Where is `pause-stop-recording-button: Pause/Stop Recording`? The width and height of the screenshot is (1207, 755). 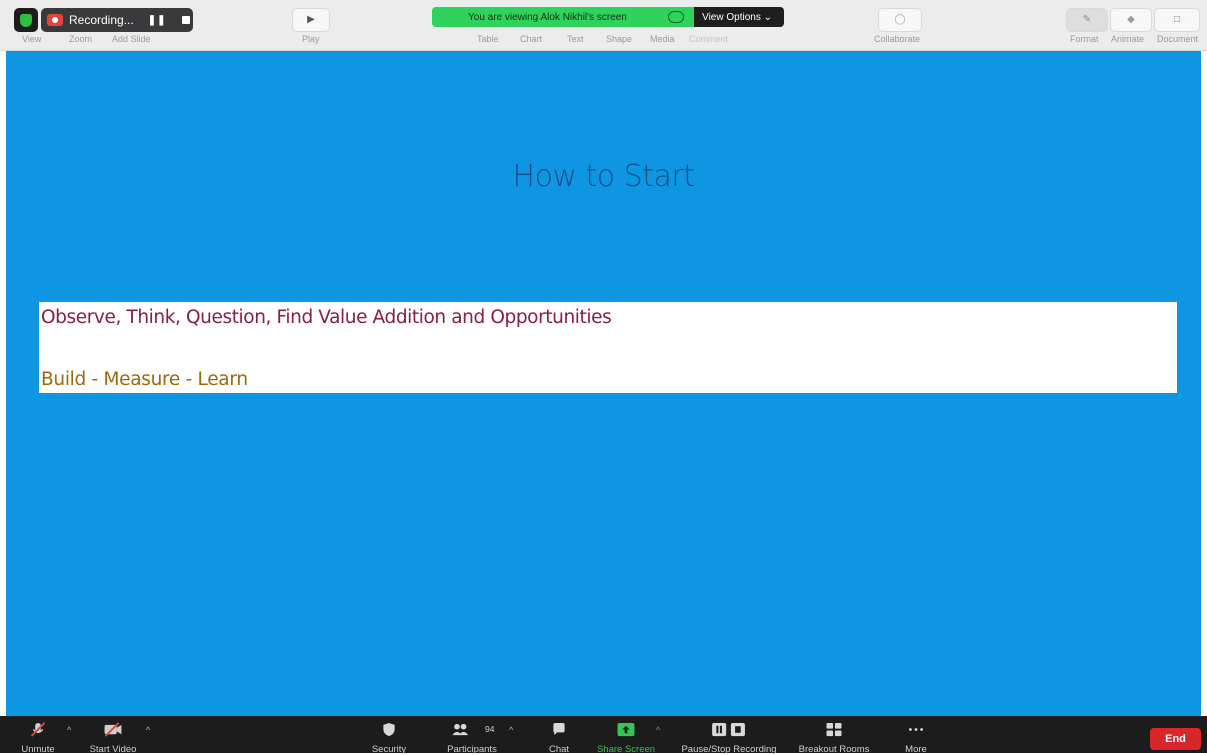 pause-stop-recording-button: Pause/Stop Recording is located at coordinates (729, 735).